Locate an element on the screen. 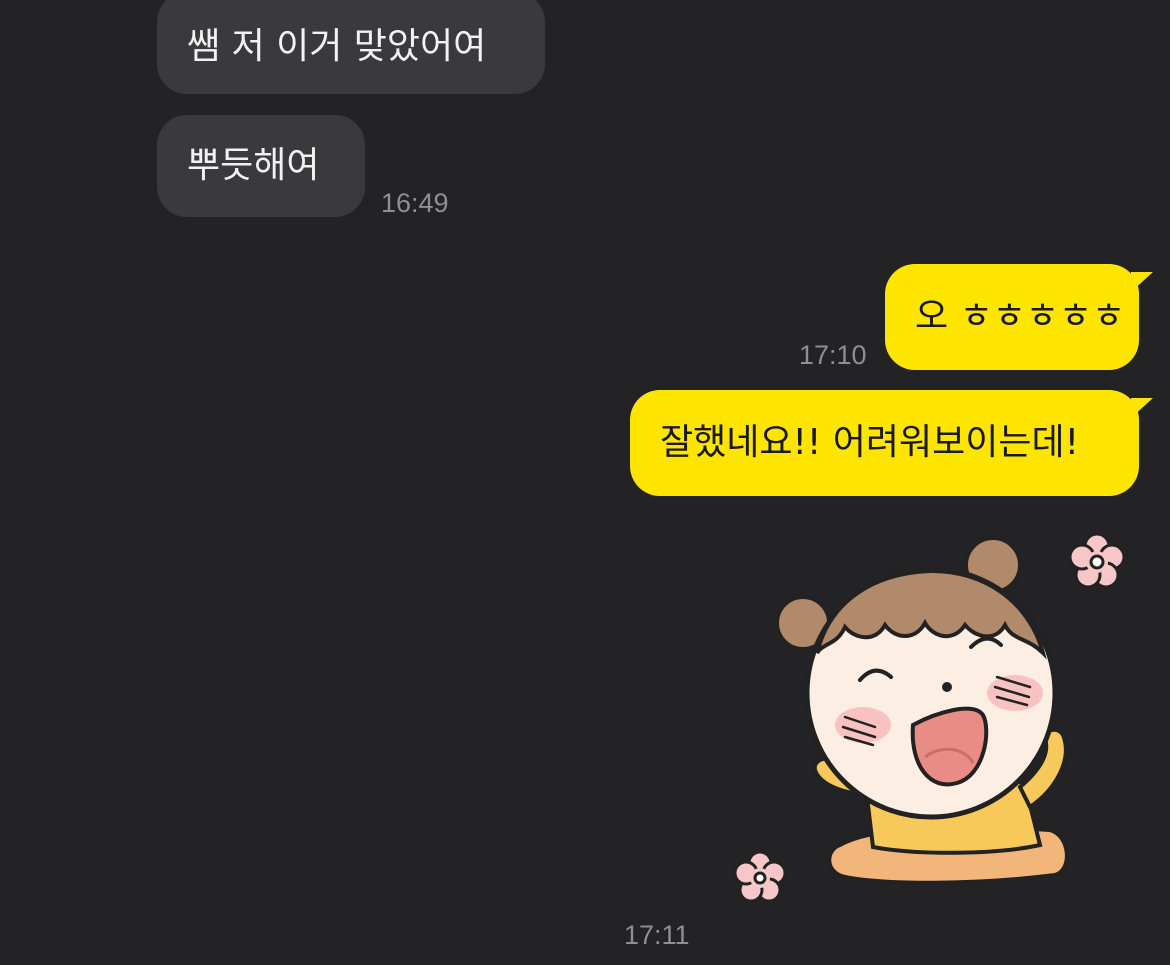 This screenshot has width=1170, height=965. incoming-message-bubble: 뿌듯해여 is located at coordinates (261, 166).